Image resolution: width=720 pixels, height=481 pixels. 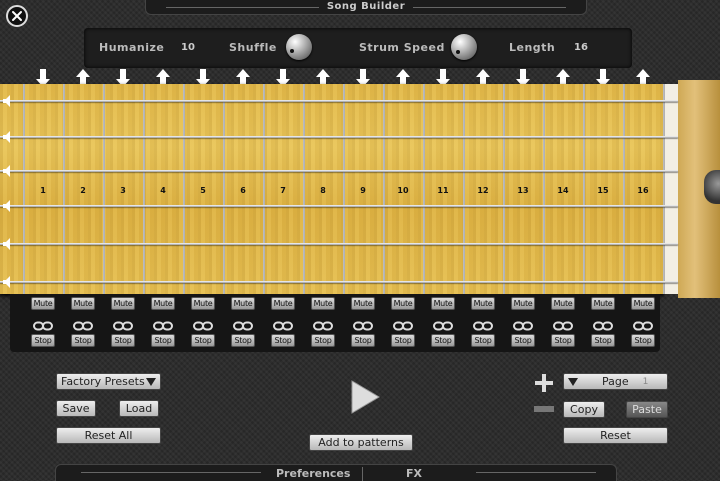 What do you see at coordinates (403, 340) in the screenshot?
I see `stop-button-10: Stop` at bounding box center [403, 340].